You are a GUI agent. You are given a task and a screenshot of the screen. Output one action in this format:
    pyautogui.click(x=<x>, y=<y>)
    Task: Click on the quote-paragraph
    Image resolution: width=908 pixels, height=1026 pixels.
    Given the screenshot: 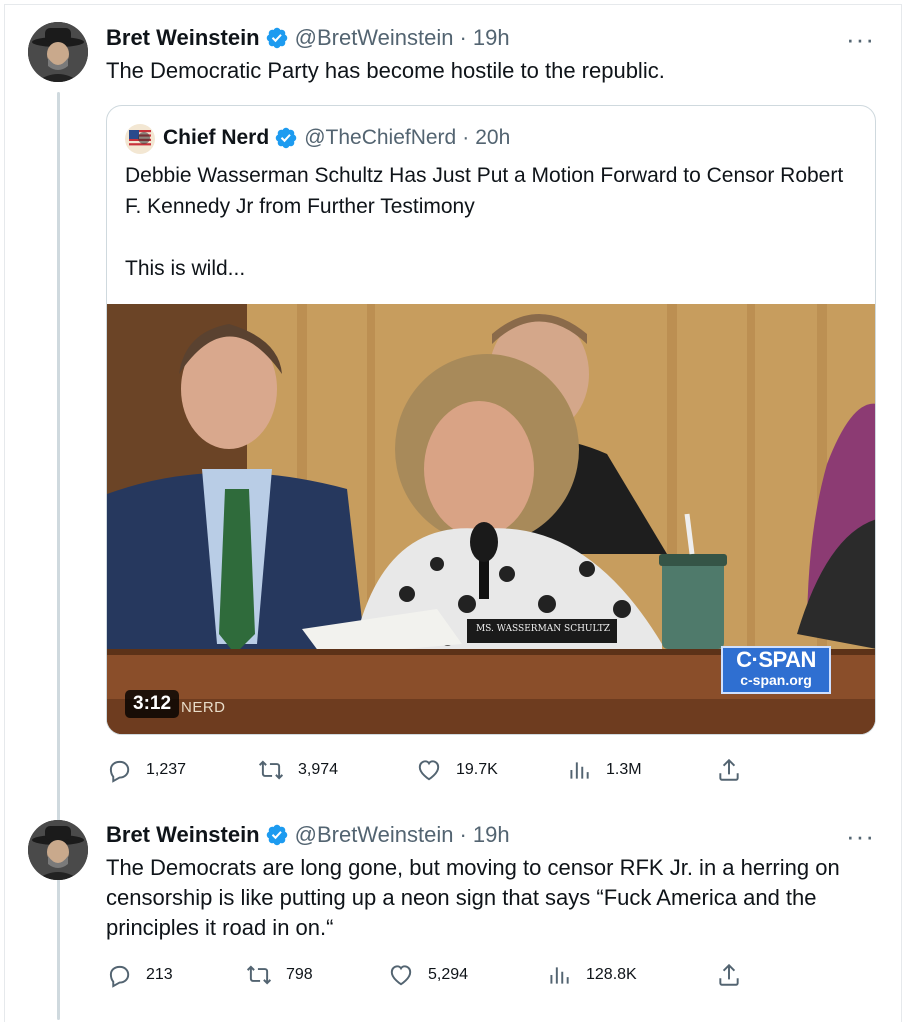 What is the action you would take?
    pyautogui.click(x=485, y=237)
    